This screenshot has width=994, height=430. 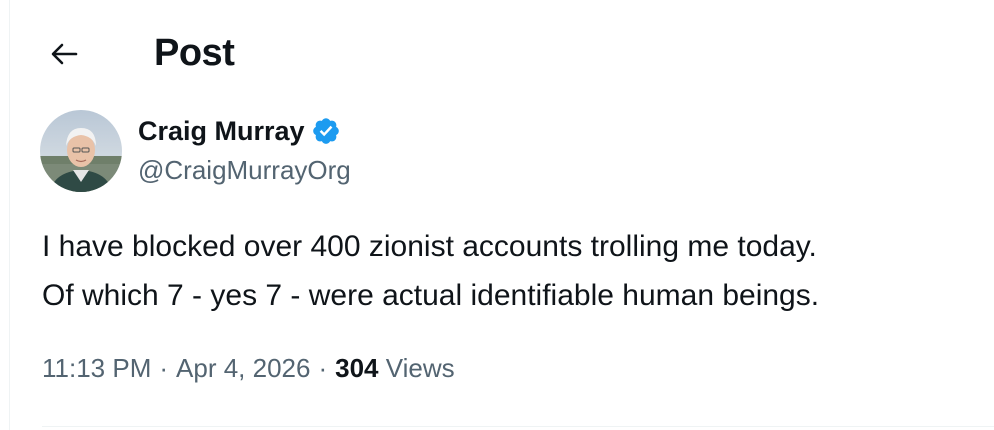 I want to click on timestamp-time: 11:13 PM, so click(x=96, y=368).